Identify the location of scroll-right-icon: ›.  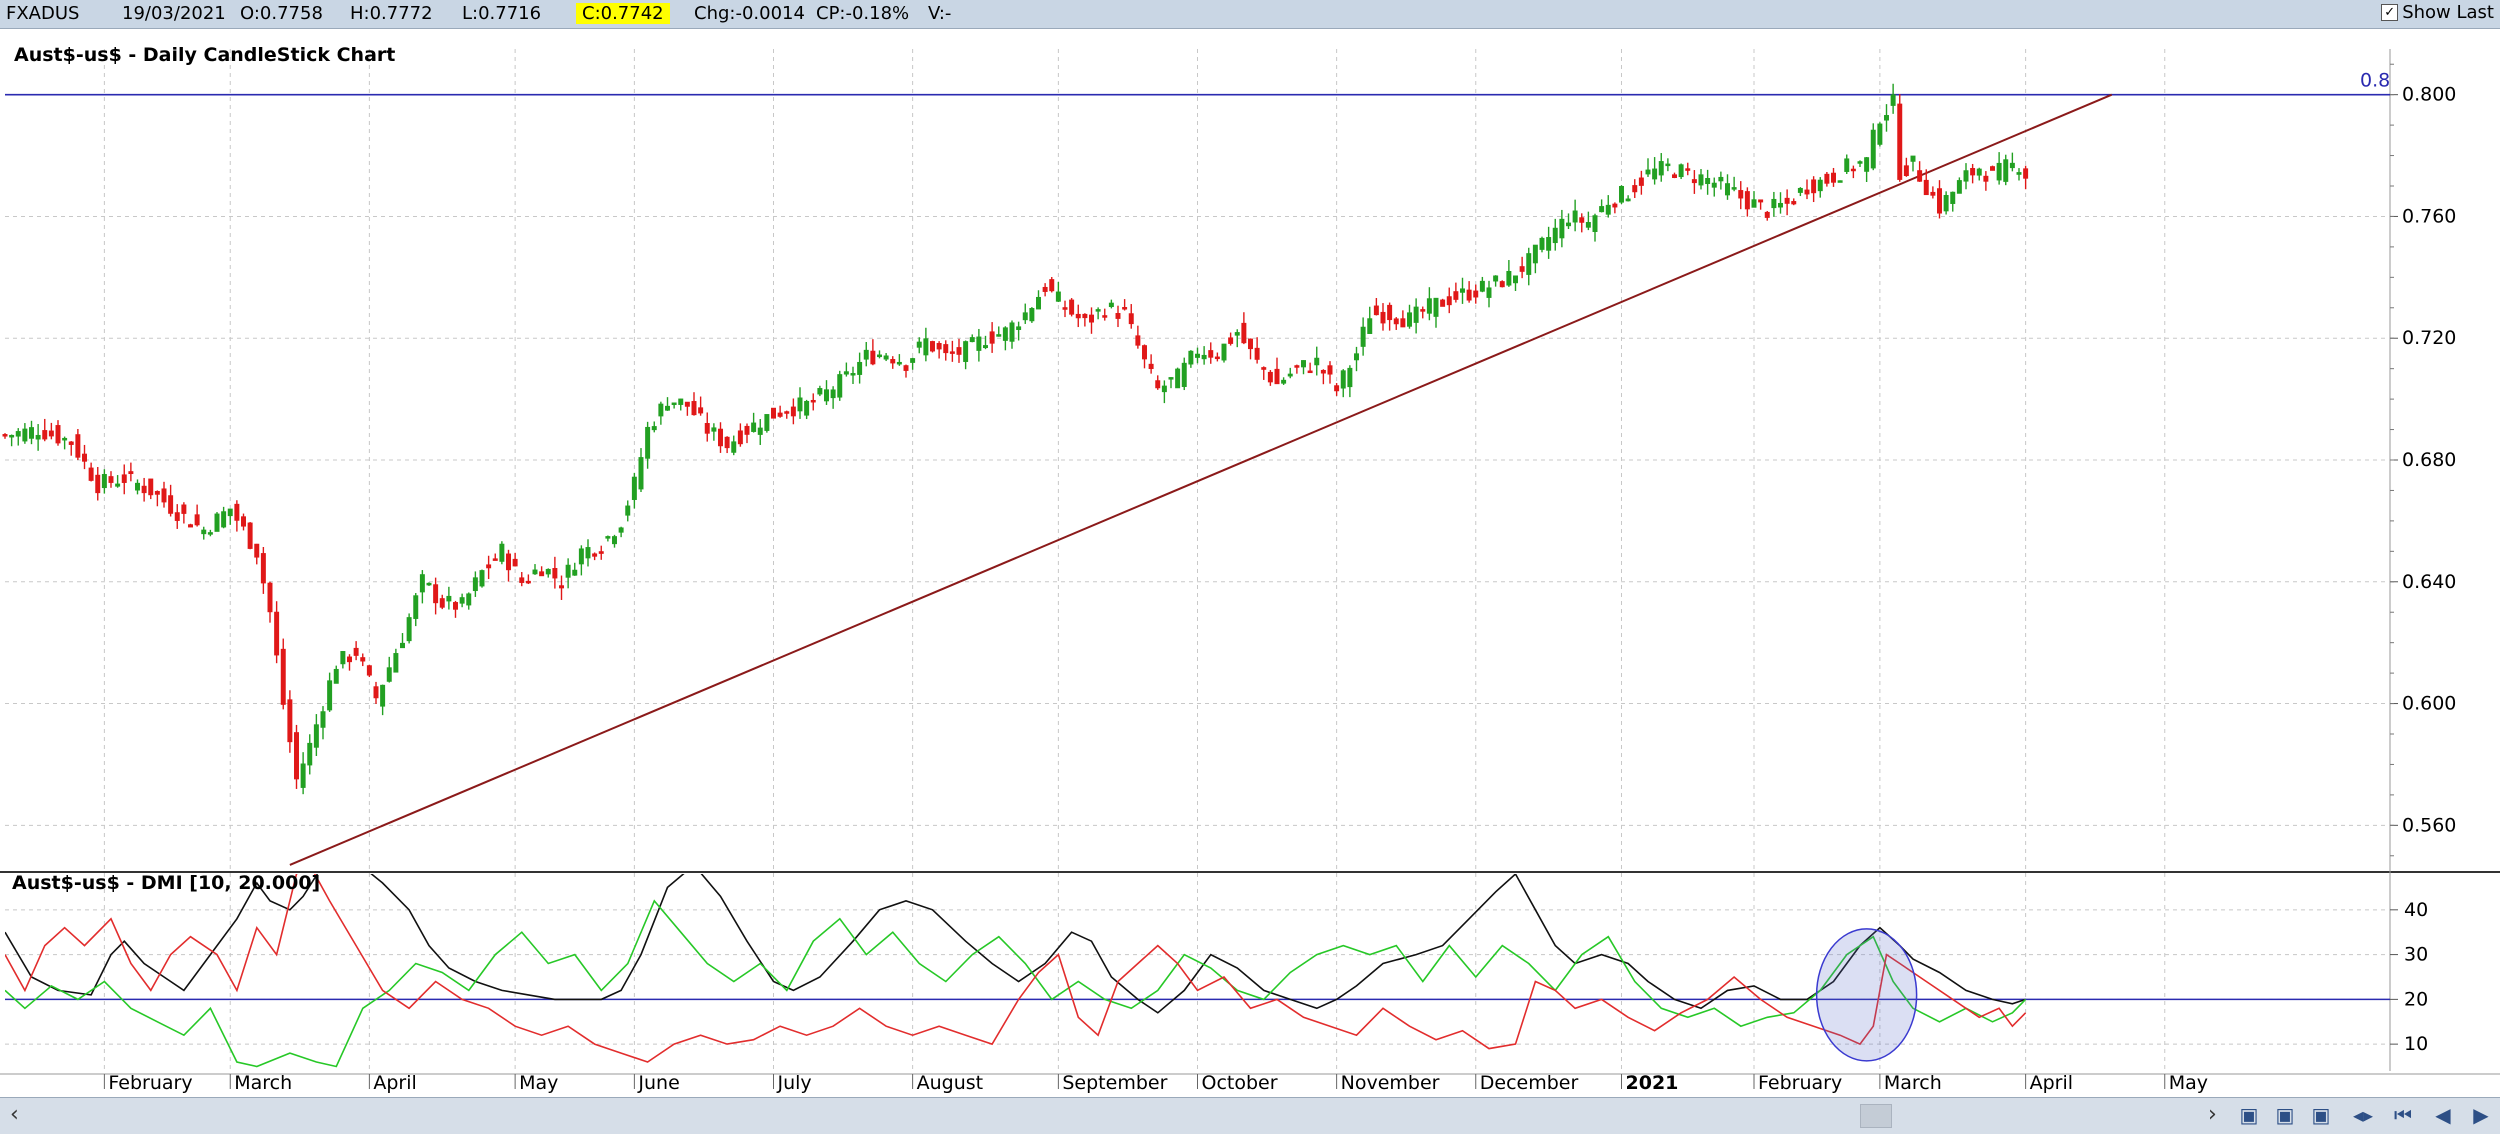
(2212, 1114).